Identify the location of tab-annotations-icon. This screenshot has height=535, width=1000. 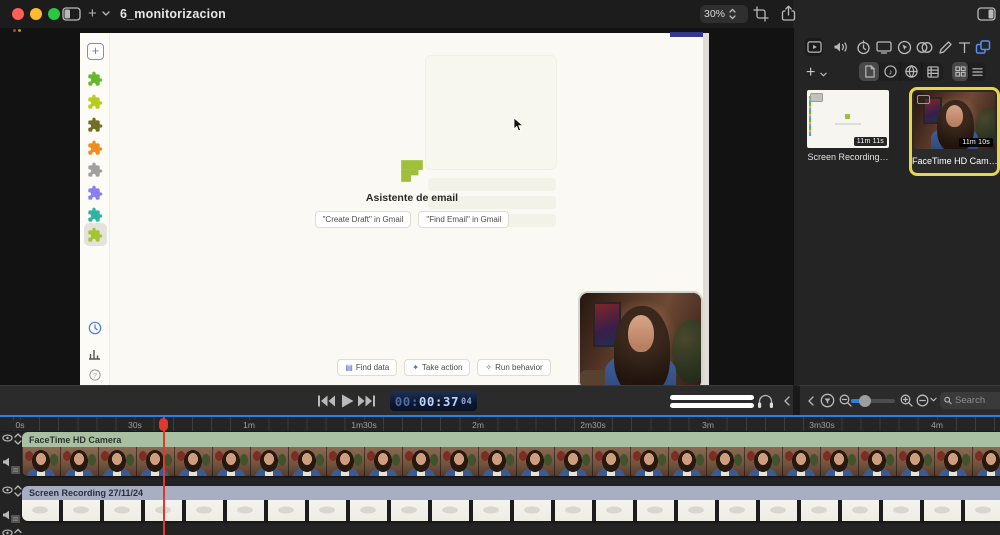
(945, 47).